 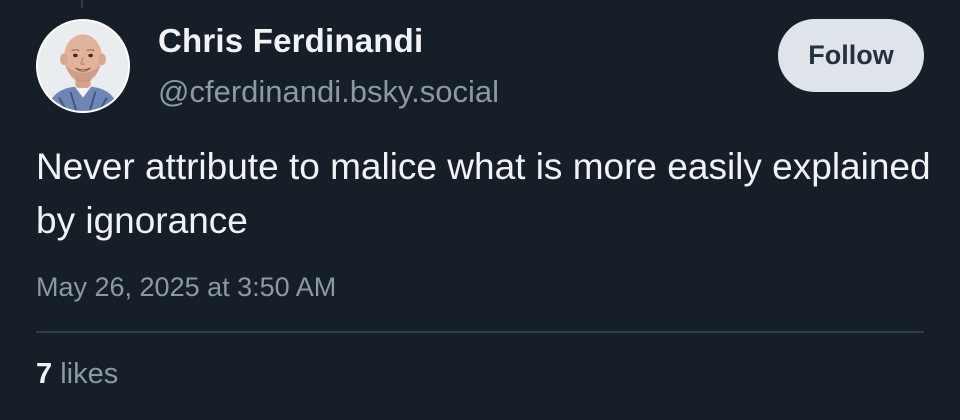 What do you see at coordinates (186, 287) in the screenshot?
I see `post-timestamp: May 26, 2025 at 3:50 AM` at bounding box center [186, 287].